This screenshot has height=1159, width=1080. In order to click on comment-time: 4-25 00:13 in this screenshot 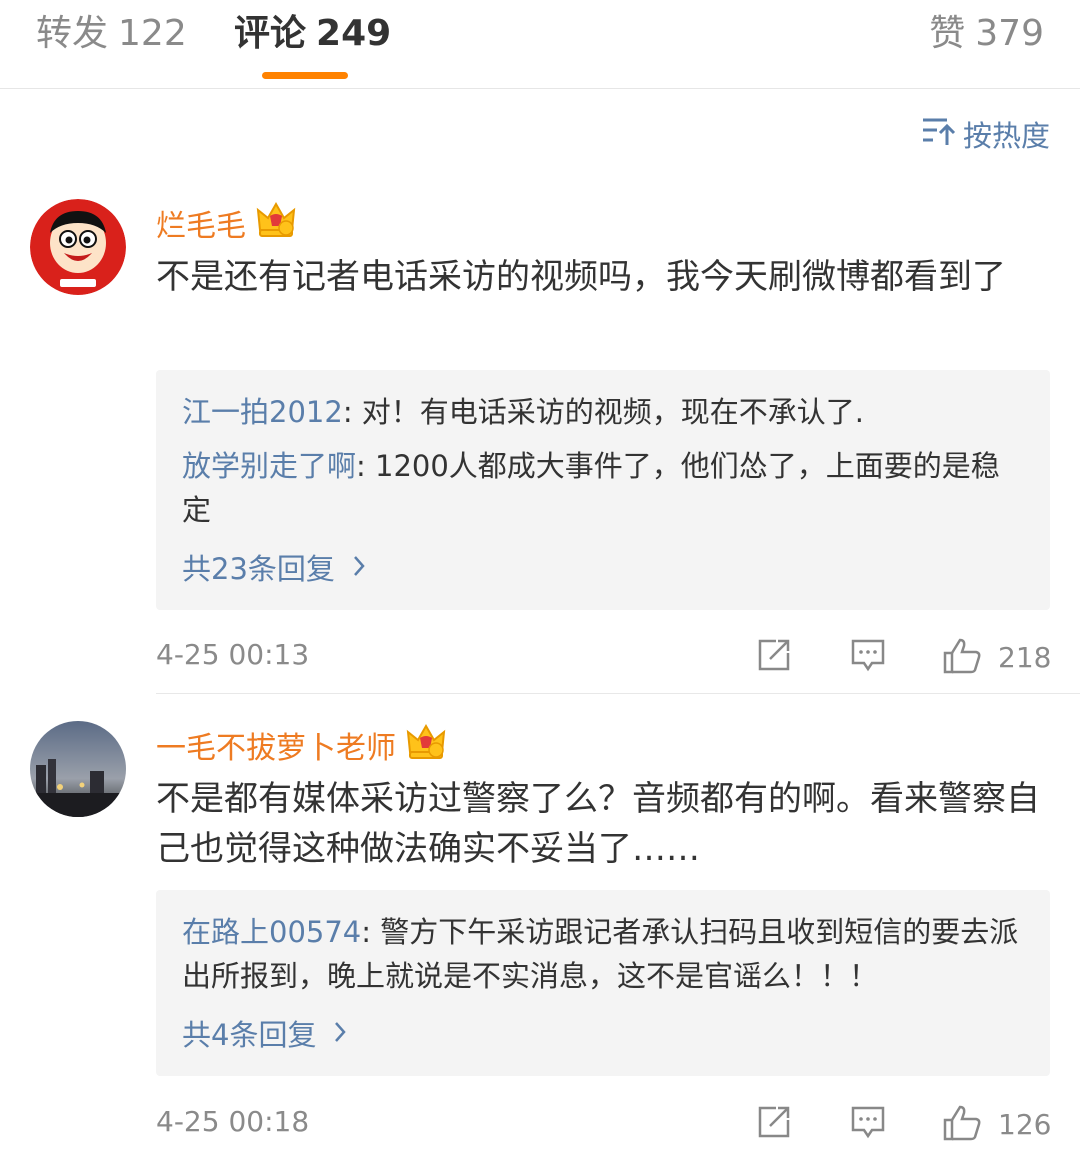, I will do `click(233, 654)`.